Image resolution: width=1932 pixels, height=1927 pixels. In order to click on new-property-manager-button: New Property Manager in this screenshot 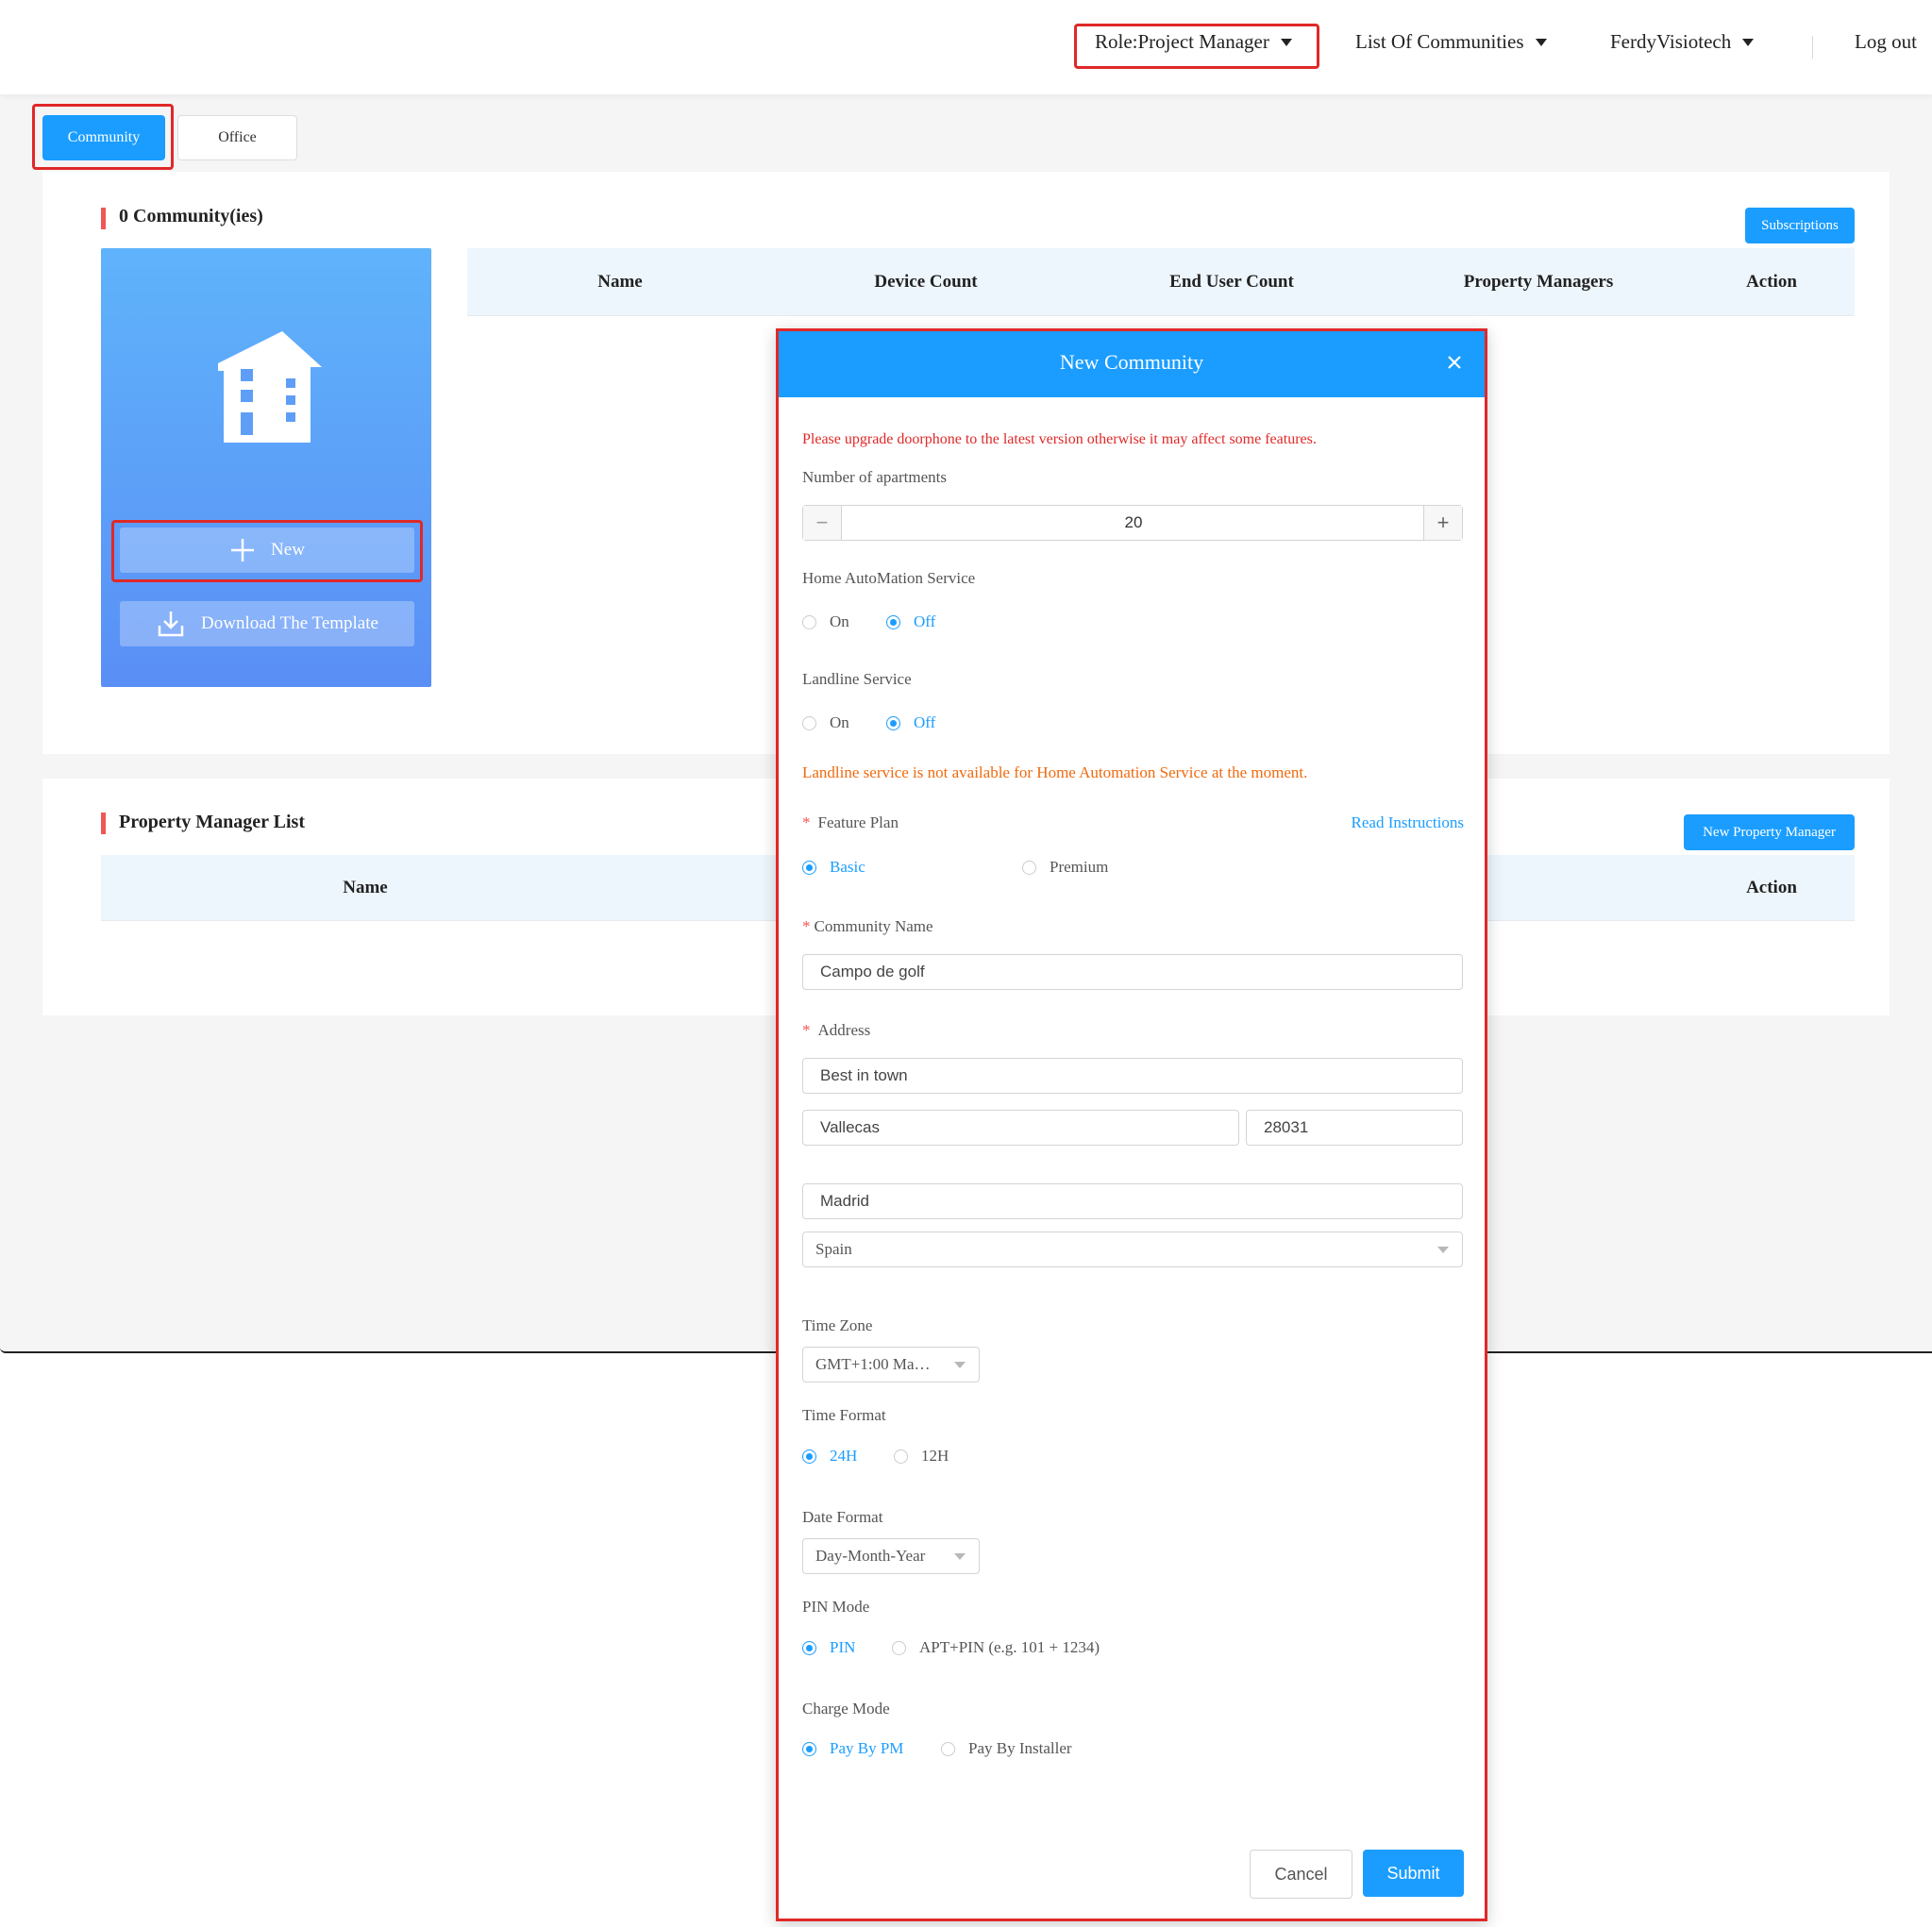, I will do `click(1769, 832)`.